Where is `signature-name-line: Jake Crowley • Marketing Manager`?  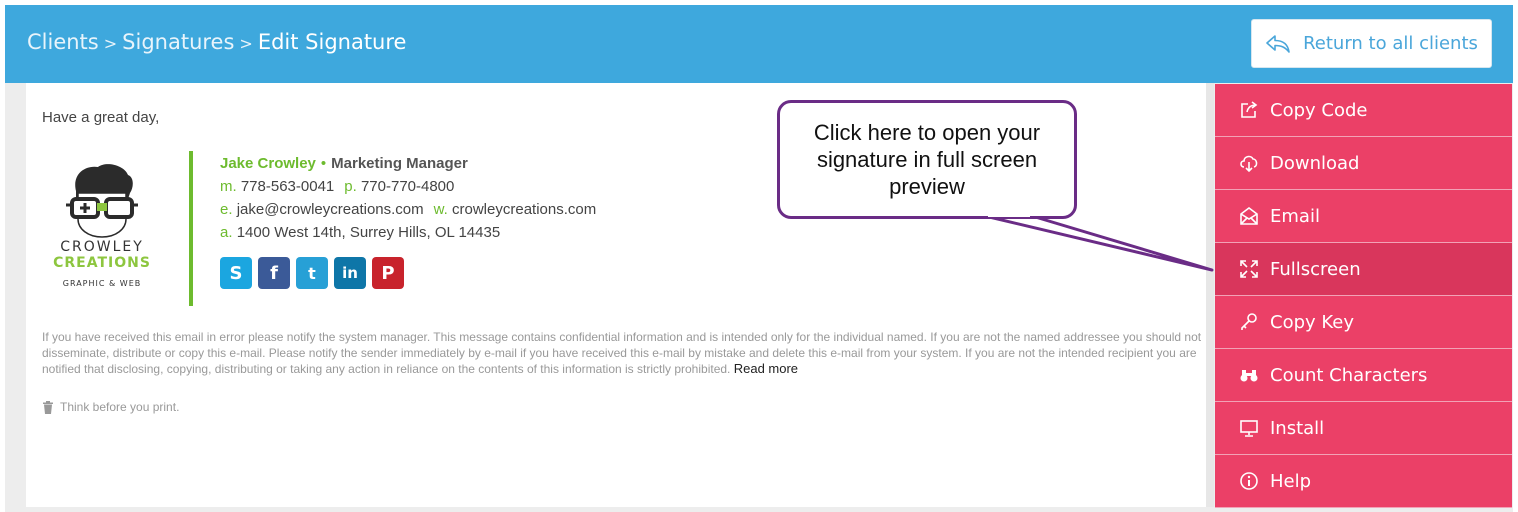 signature-name-line: Jake Crowley • Marketing Manager is located at coordinates (408, 163).